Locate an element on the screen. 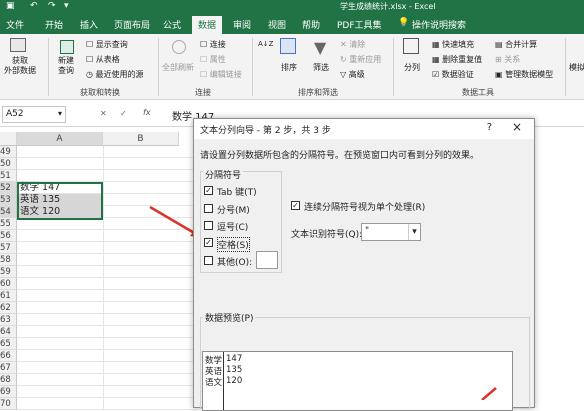  qualifier-select: " ▾ is located at coordinates (391, 232).